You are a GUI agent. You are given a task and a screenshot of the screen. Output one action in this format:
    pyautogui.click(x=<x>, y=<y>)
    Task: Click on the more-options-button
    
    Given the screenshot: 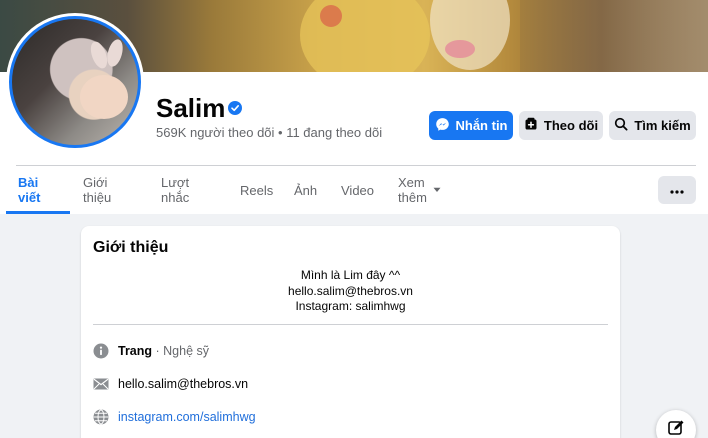 What is the action you would take?
    pyautogui.click(x=677, y=190)
    